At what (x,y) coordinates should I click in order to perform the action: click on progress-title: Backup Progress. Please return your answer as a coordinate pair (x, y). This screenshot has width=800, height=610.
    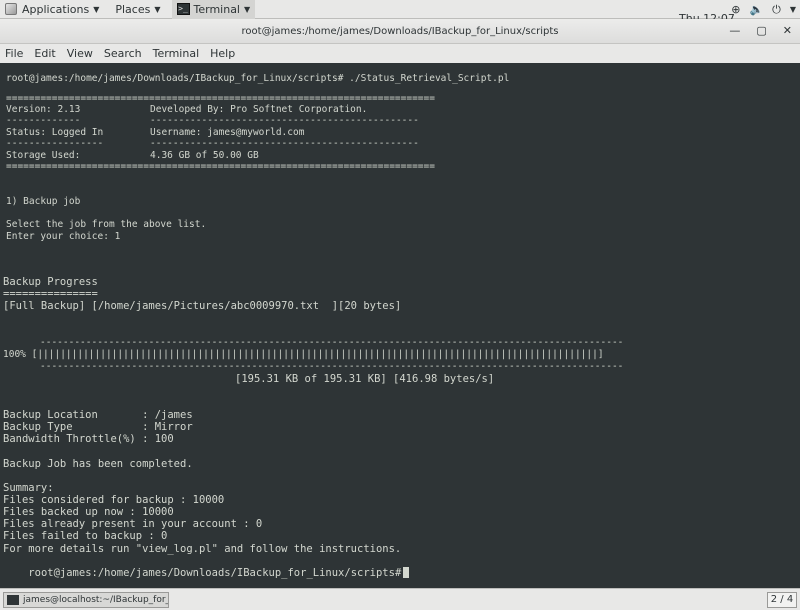
    Looking at the image, I should click on (50, 282).